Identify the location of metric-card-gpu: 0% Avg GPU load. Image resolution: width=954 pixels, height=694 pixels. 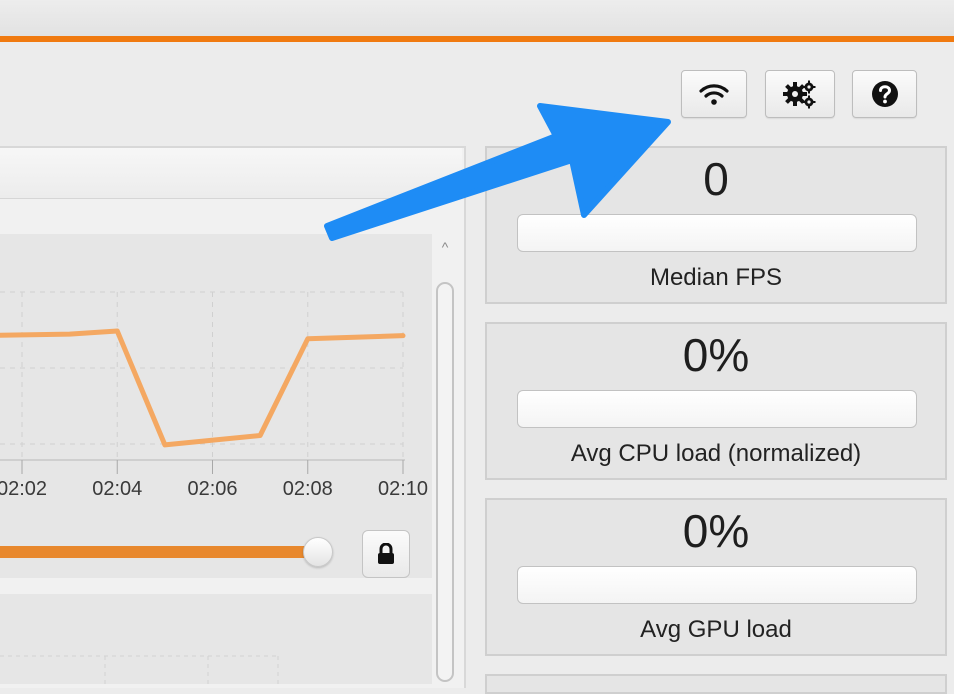
(716, 577).